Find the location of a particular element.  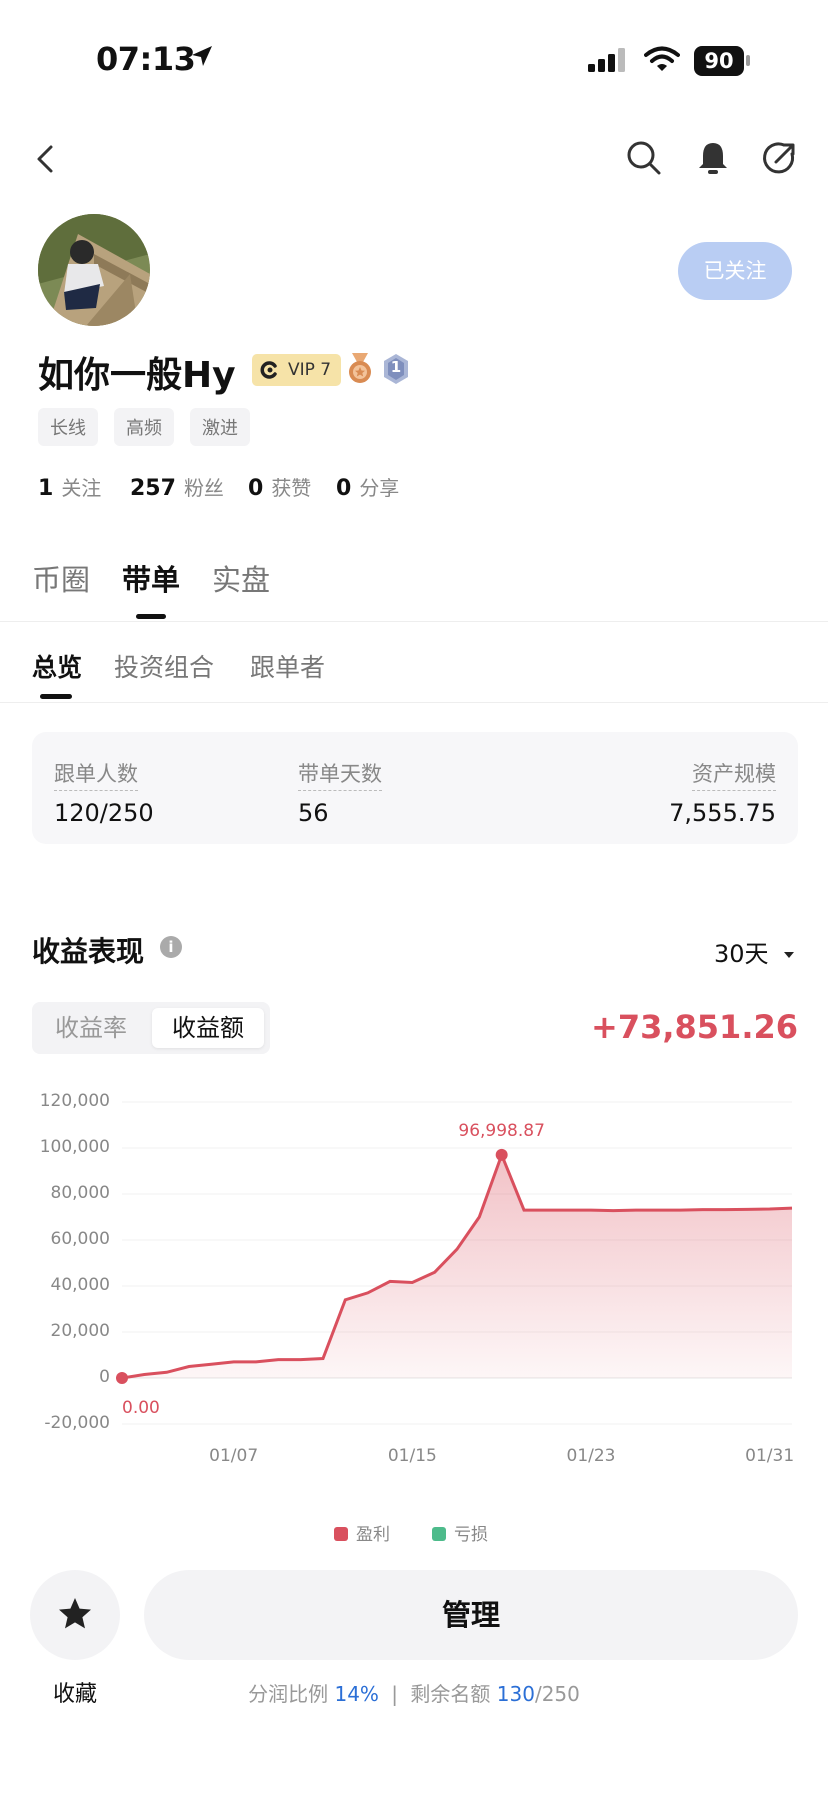

tag-list: 长线 高频 激进 is located at coordinates (152, 427).